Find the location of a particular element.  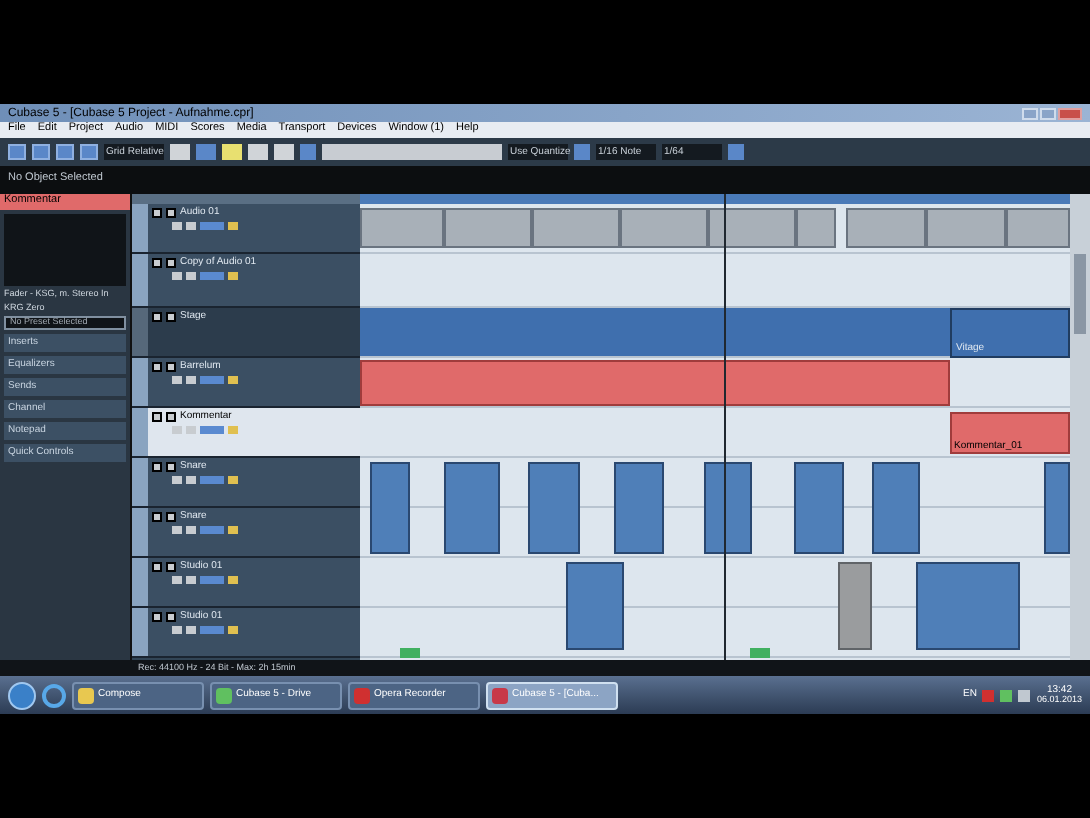

audio-part is located at coordinates (752, 228).